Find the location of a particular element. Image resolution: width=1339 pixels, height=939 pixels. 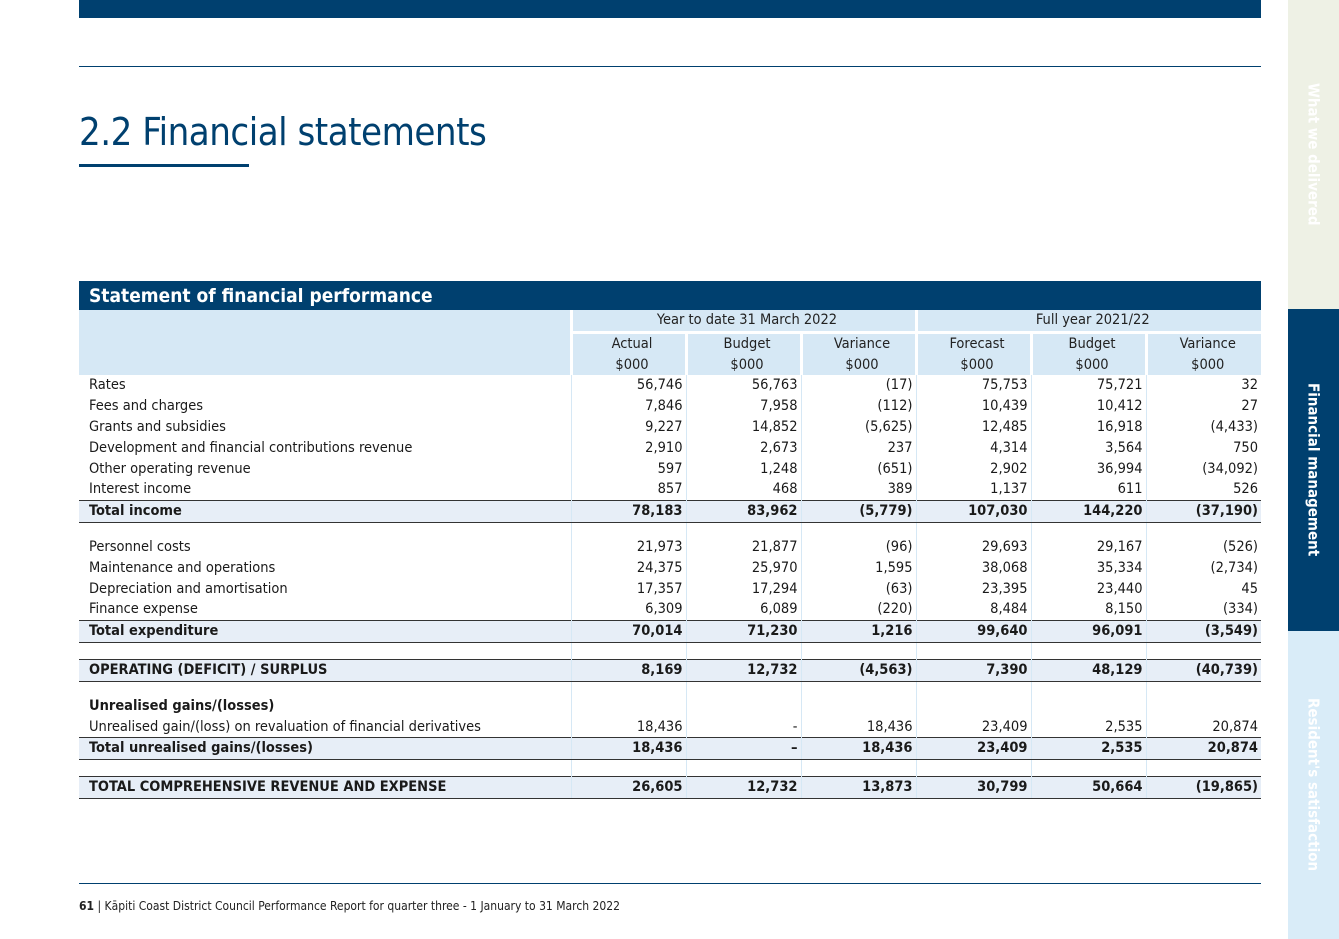

column-header-label: Forecast is located at coordinates (977, 343).